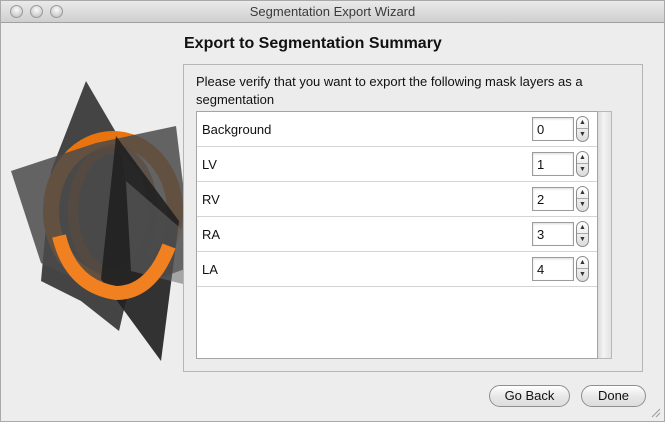 This screenshot has width=665, height=422. What do you see at coordinates (397, 129) in the screenshot?
I see `layer-row-background: Background 0 ▲ ▼` at bounding box center [397, 129].